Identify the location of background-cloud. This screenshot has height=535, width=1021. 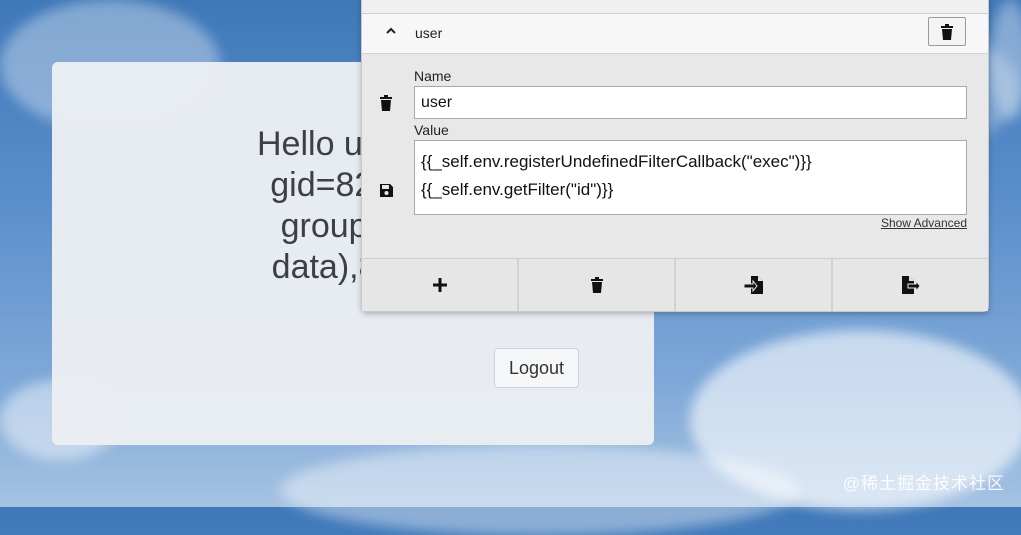
(540, 490).